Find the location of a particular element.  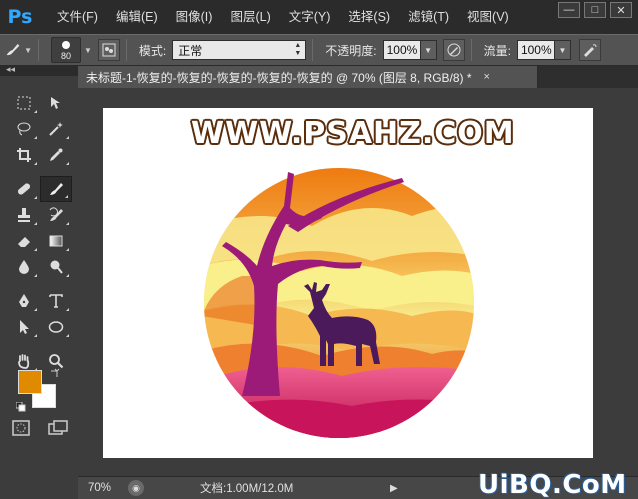

swap-colors-icon is located at coordinates (55, 373).